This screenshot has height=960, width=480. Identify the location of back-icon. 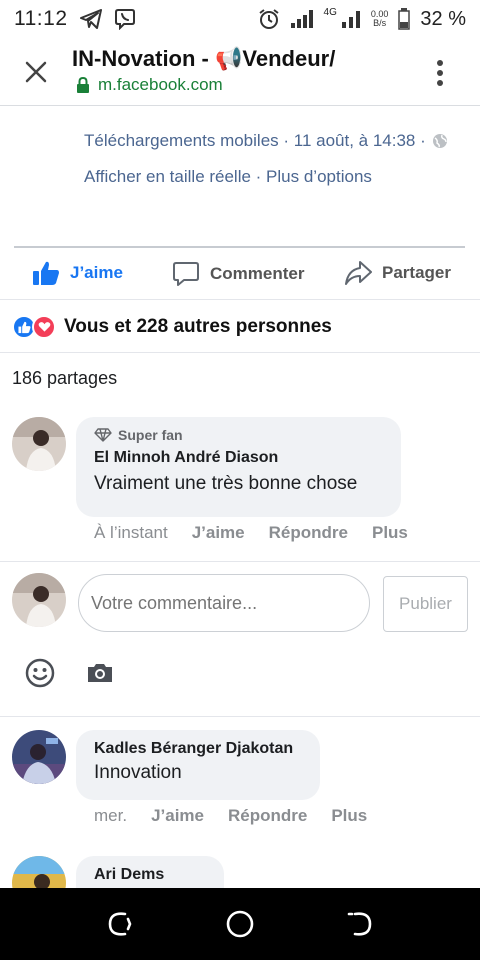
(360, 924).